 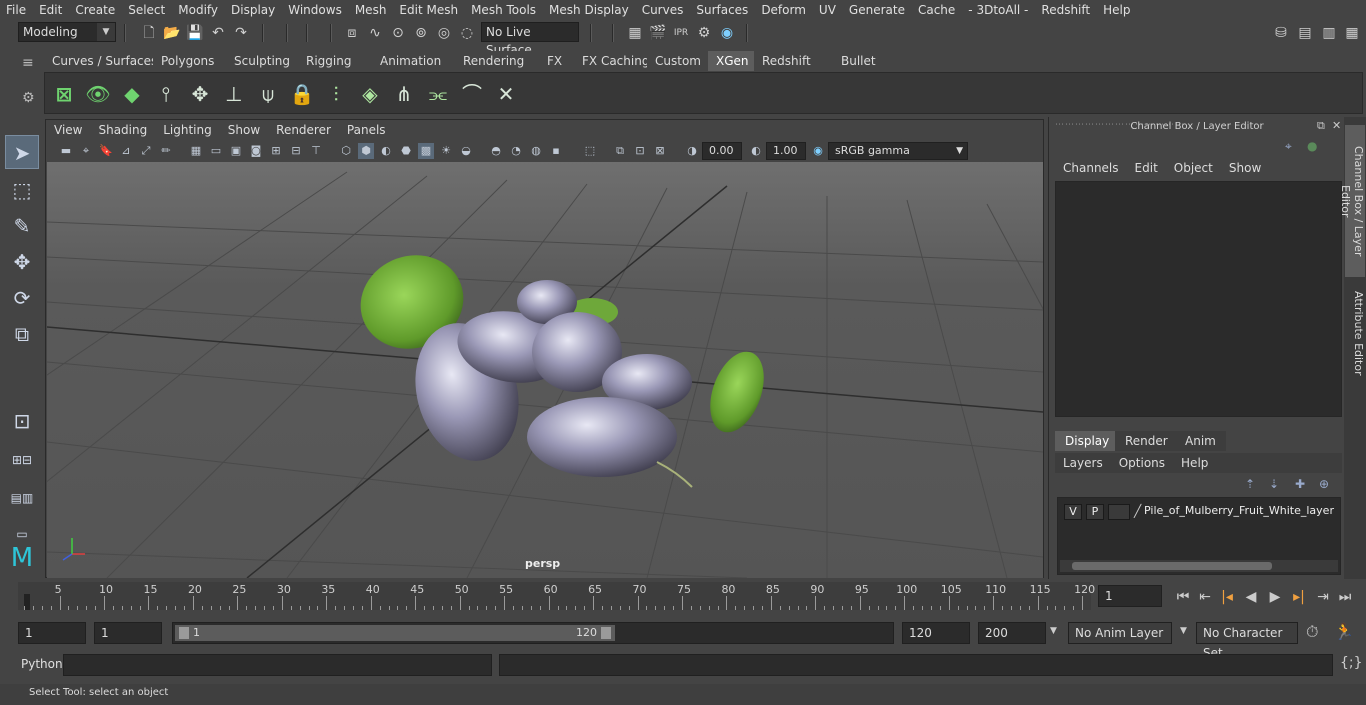 I want to click on animation-end-field: 200, so click(x=1012, y=633).